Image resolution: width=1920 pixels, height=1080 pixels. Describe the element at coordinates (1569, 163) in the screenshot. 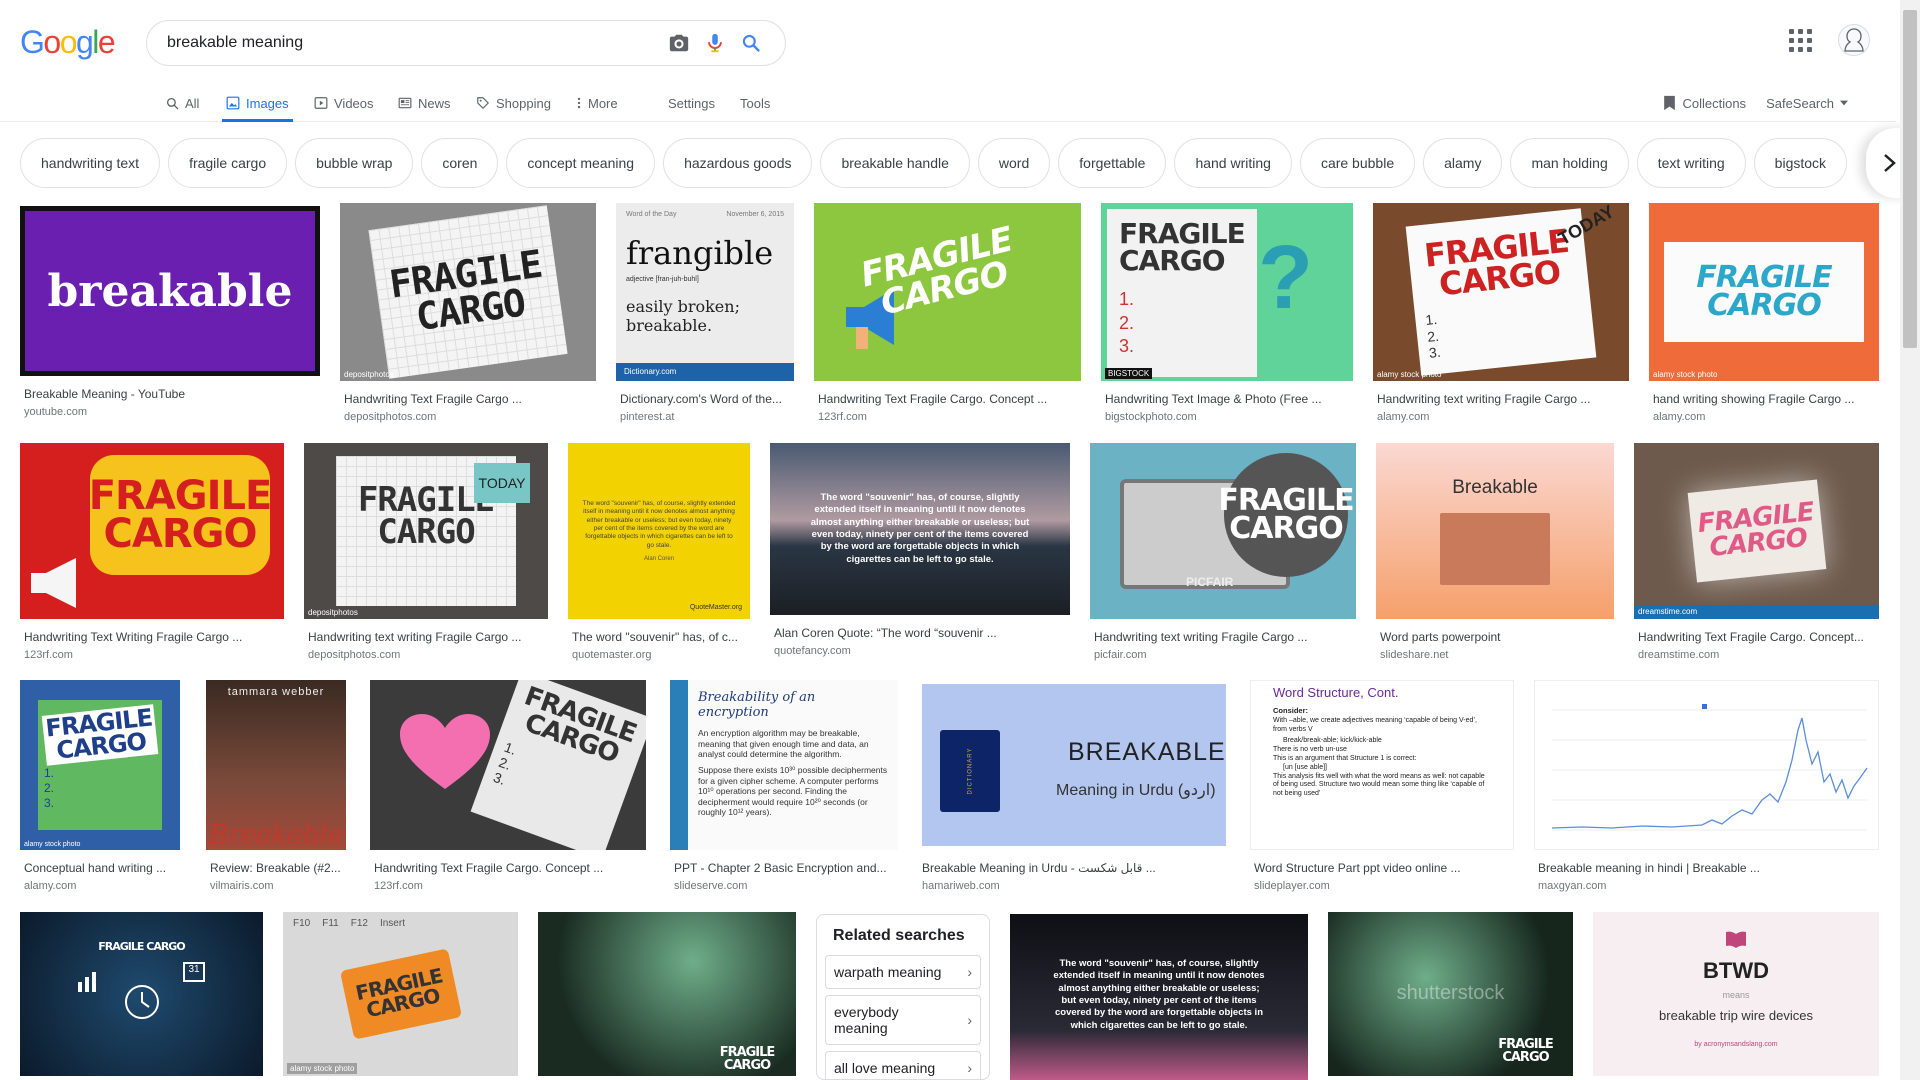

I see `chip-man-holding: man holding` at that location.